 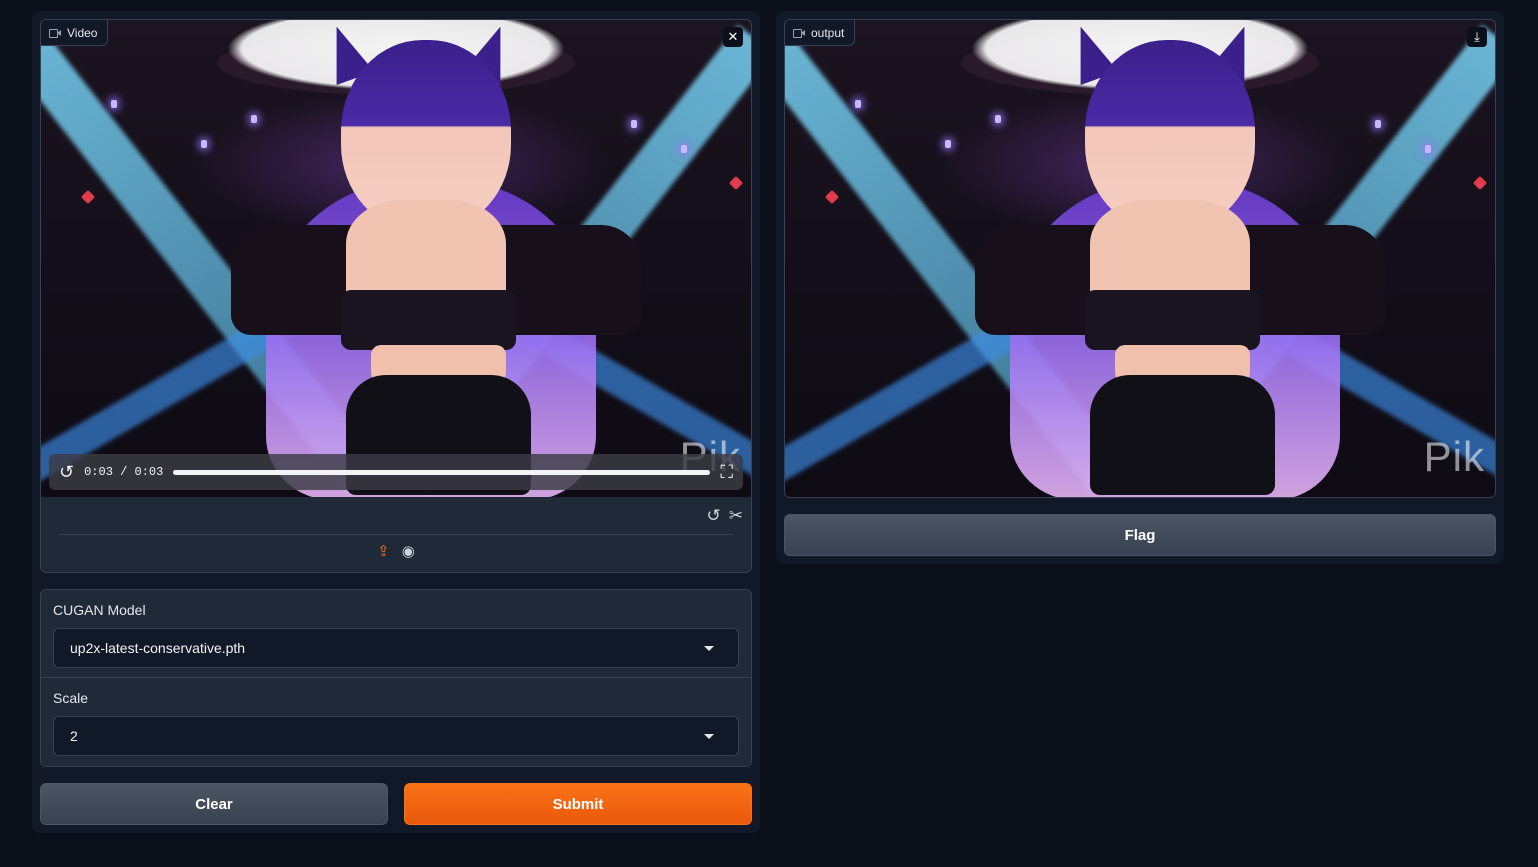 I want to click on video-toolbar: ↺ ✂ ⇪ ◉, so click(x=396, y=535).